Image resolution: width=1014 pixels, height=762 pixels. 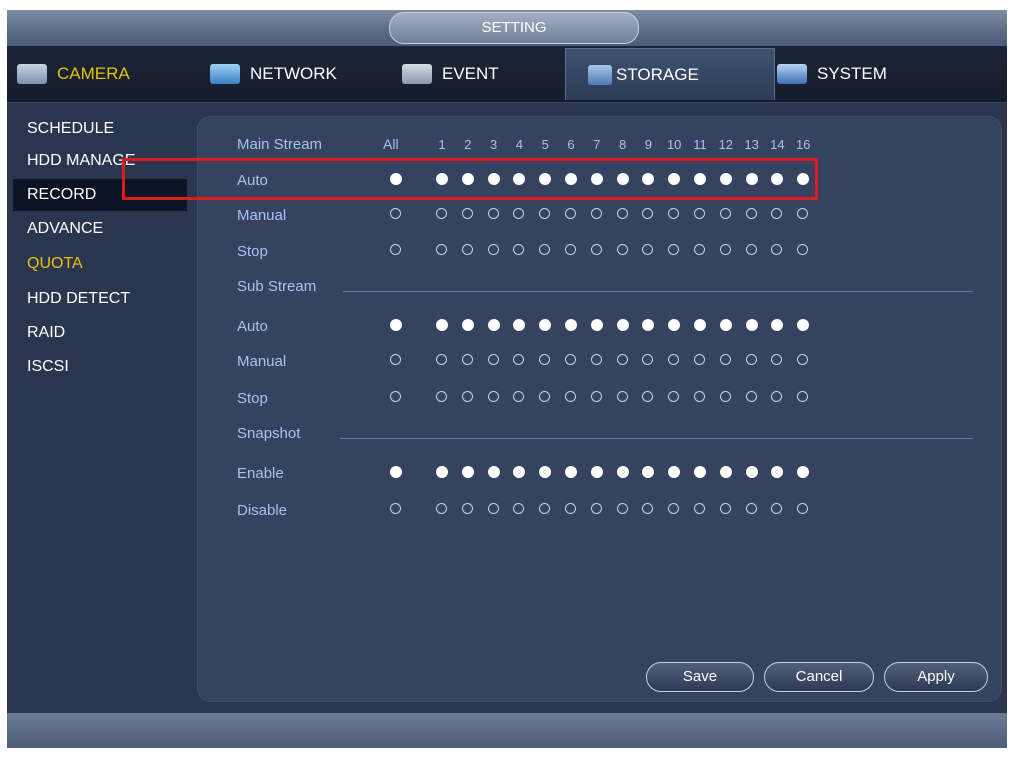 What do you see at coordinates (396, 472) in the screenshot?
I see `snapshot-enable-all-radio` at bounding box center [396, 472].